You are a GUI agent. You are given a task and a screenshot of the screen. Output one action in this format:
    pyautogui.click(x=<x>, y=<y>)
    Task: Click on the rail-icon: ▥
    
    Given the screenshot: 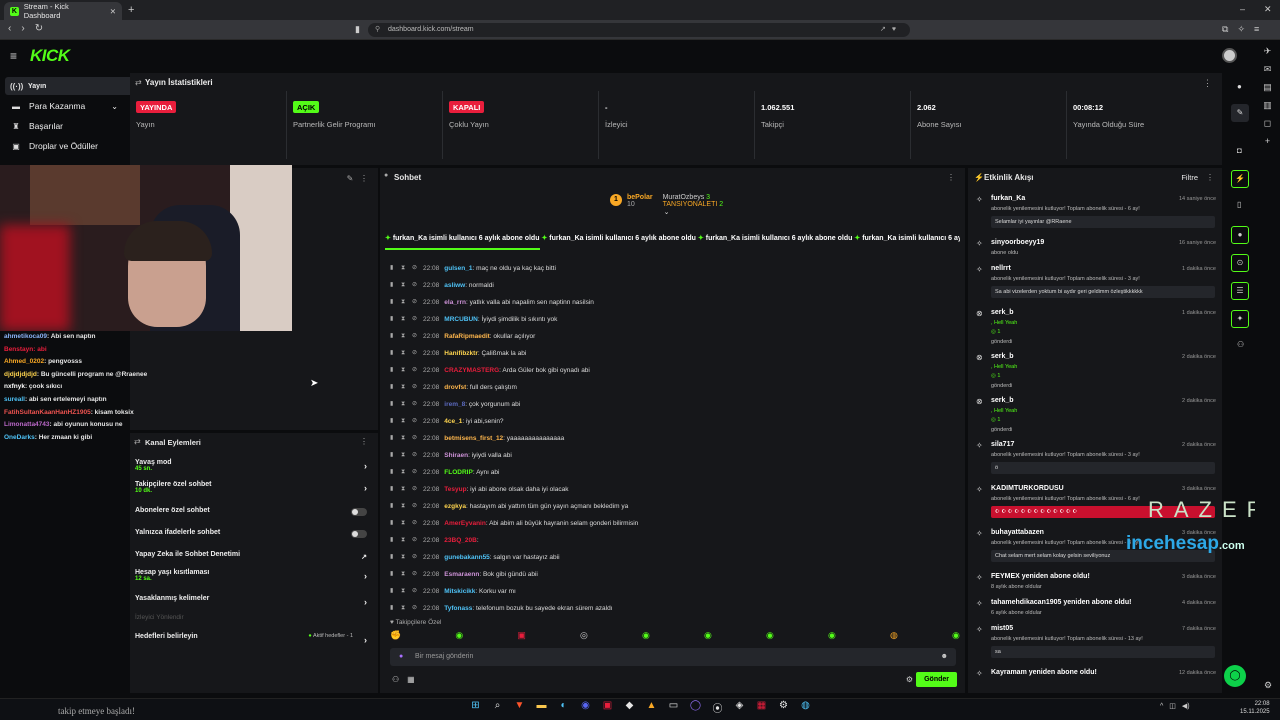 What is the action you would take?
    pyautogui.click(x=1267, y=105)
    